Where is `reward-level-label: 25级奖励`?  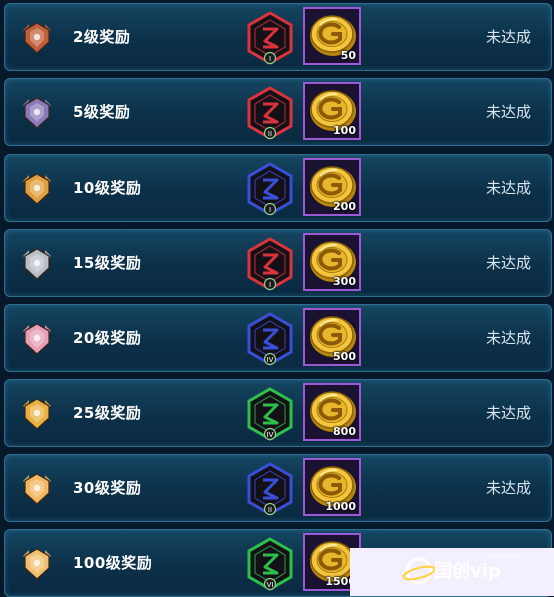 reward-level-label: 25级奖励 is located at coordinates (107, 413).